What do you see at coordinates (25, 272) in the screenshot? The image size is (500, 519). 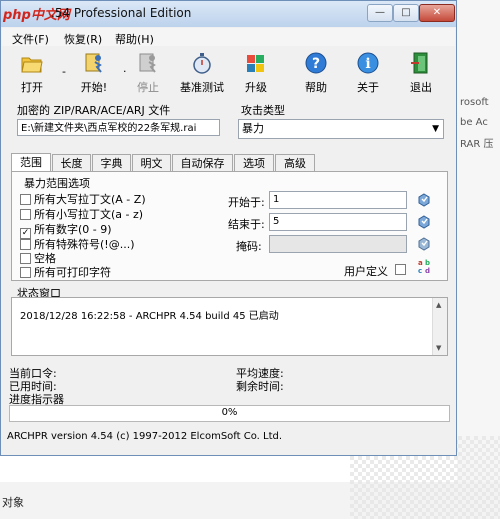 I see `printable-checkbox` at bounding box center [25, 272].